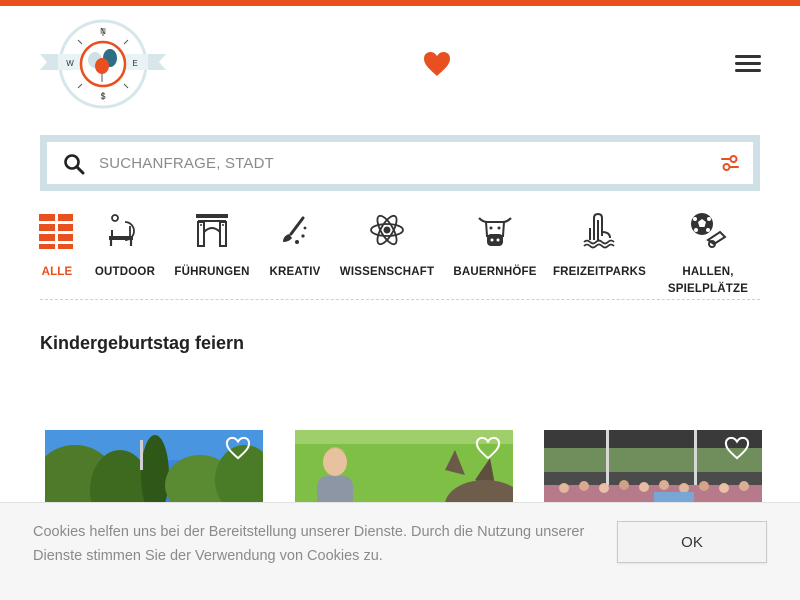 The image size is (800, 600). I want to click on logo-letter-s: S, so click(102, 96).